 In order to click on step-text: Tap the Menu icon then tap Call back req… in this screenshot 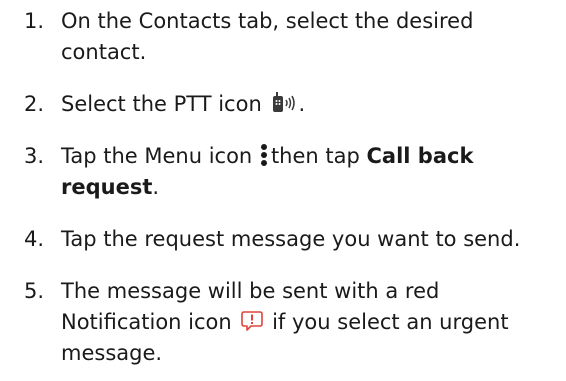, I will do `click(310, 172)`.